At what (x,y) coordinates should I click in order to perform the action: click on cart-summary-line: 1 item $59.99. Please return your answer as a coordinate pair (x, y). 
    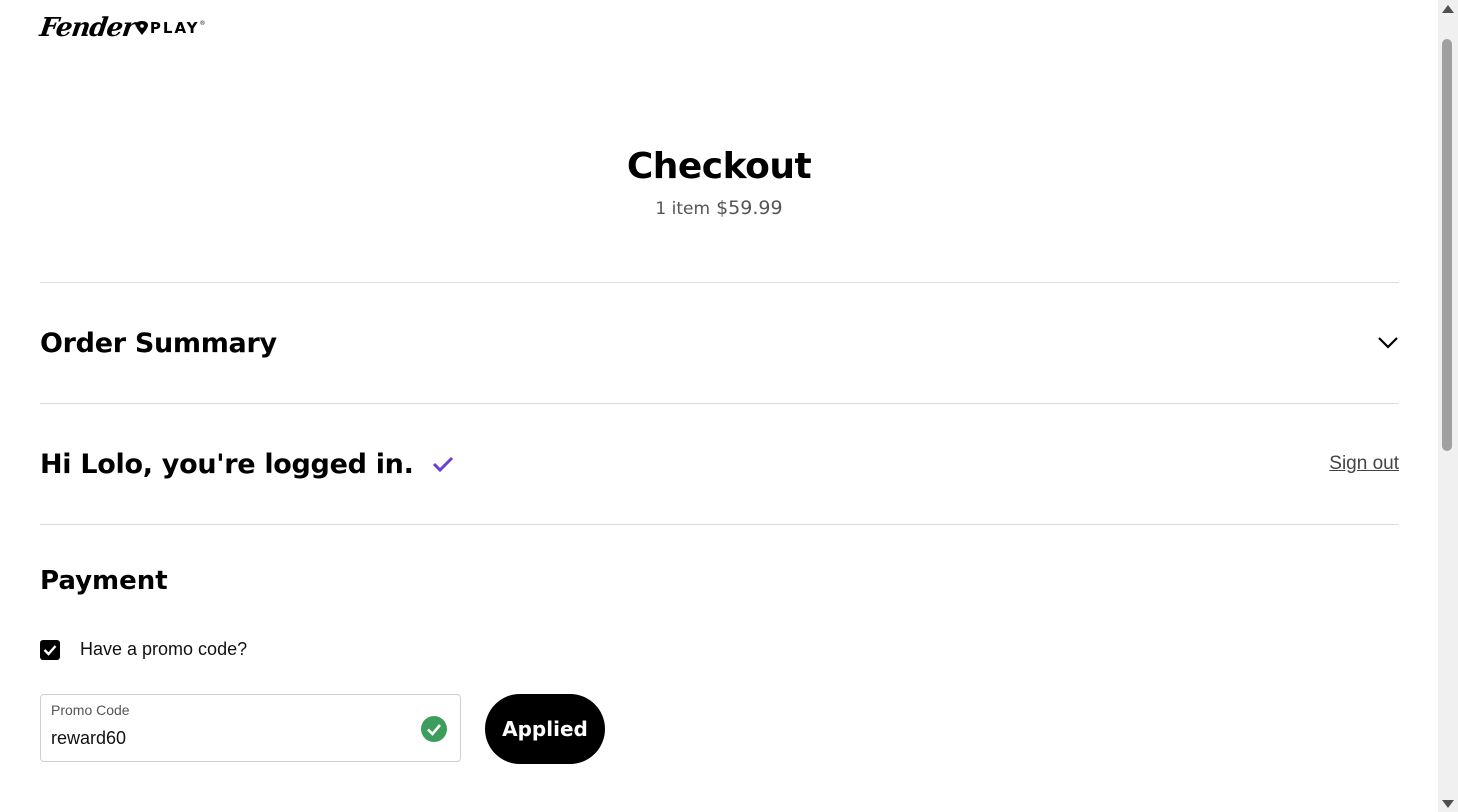
    Looking at the image, I should click on (719, 208).